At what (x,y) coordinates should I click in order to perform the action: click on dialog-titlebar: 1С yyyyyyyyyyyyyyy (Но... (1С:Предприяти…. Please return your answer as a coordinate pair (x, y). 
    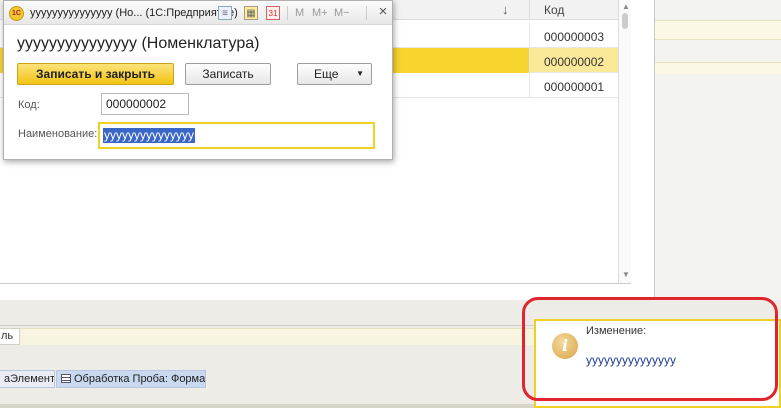
    Looking at the image, I should click on (198, 13).